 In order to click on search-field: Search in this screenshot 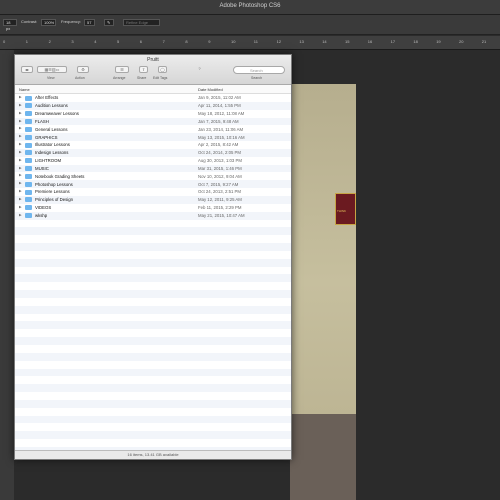, I will do `click(259, 70)`.